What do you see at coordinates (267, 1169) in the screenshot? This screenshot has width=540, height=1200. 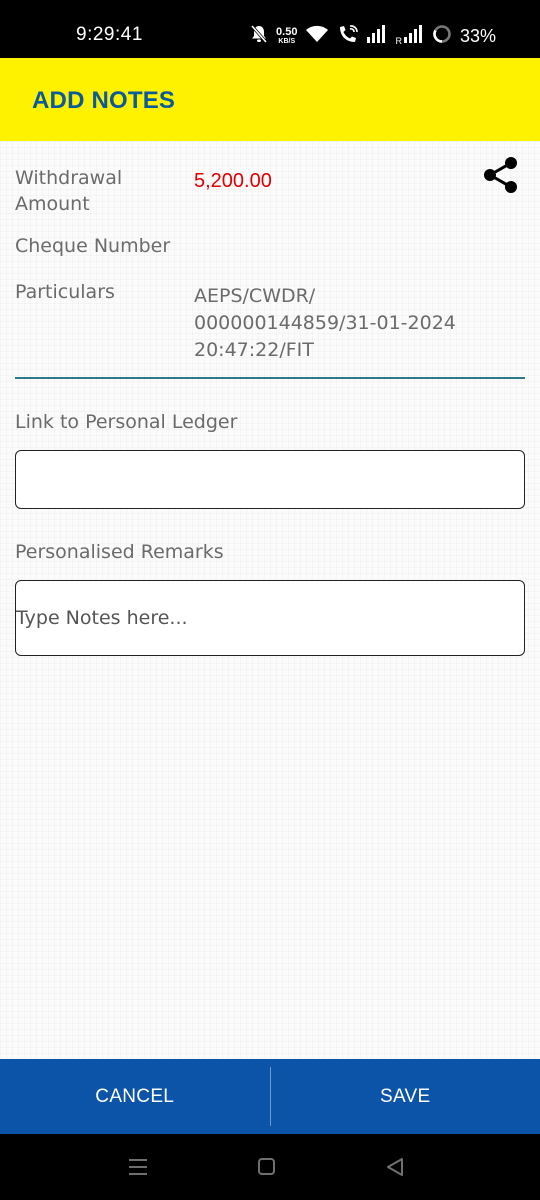 I see `home-icon` at bounding box center [267, 1169].